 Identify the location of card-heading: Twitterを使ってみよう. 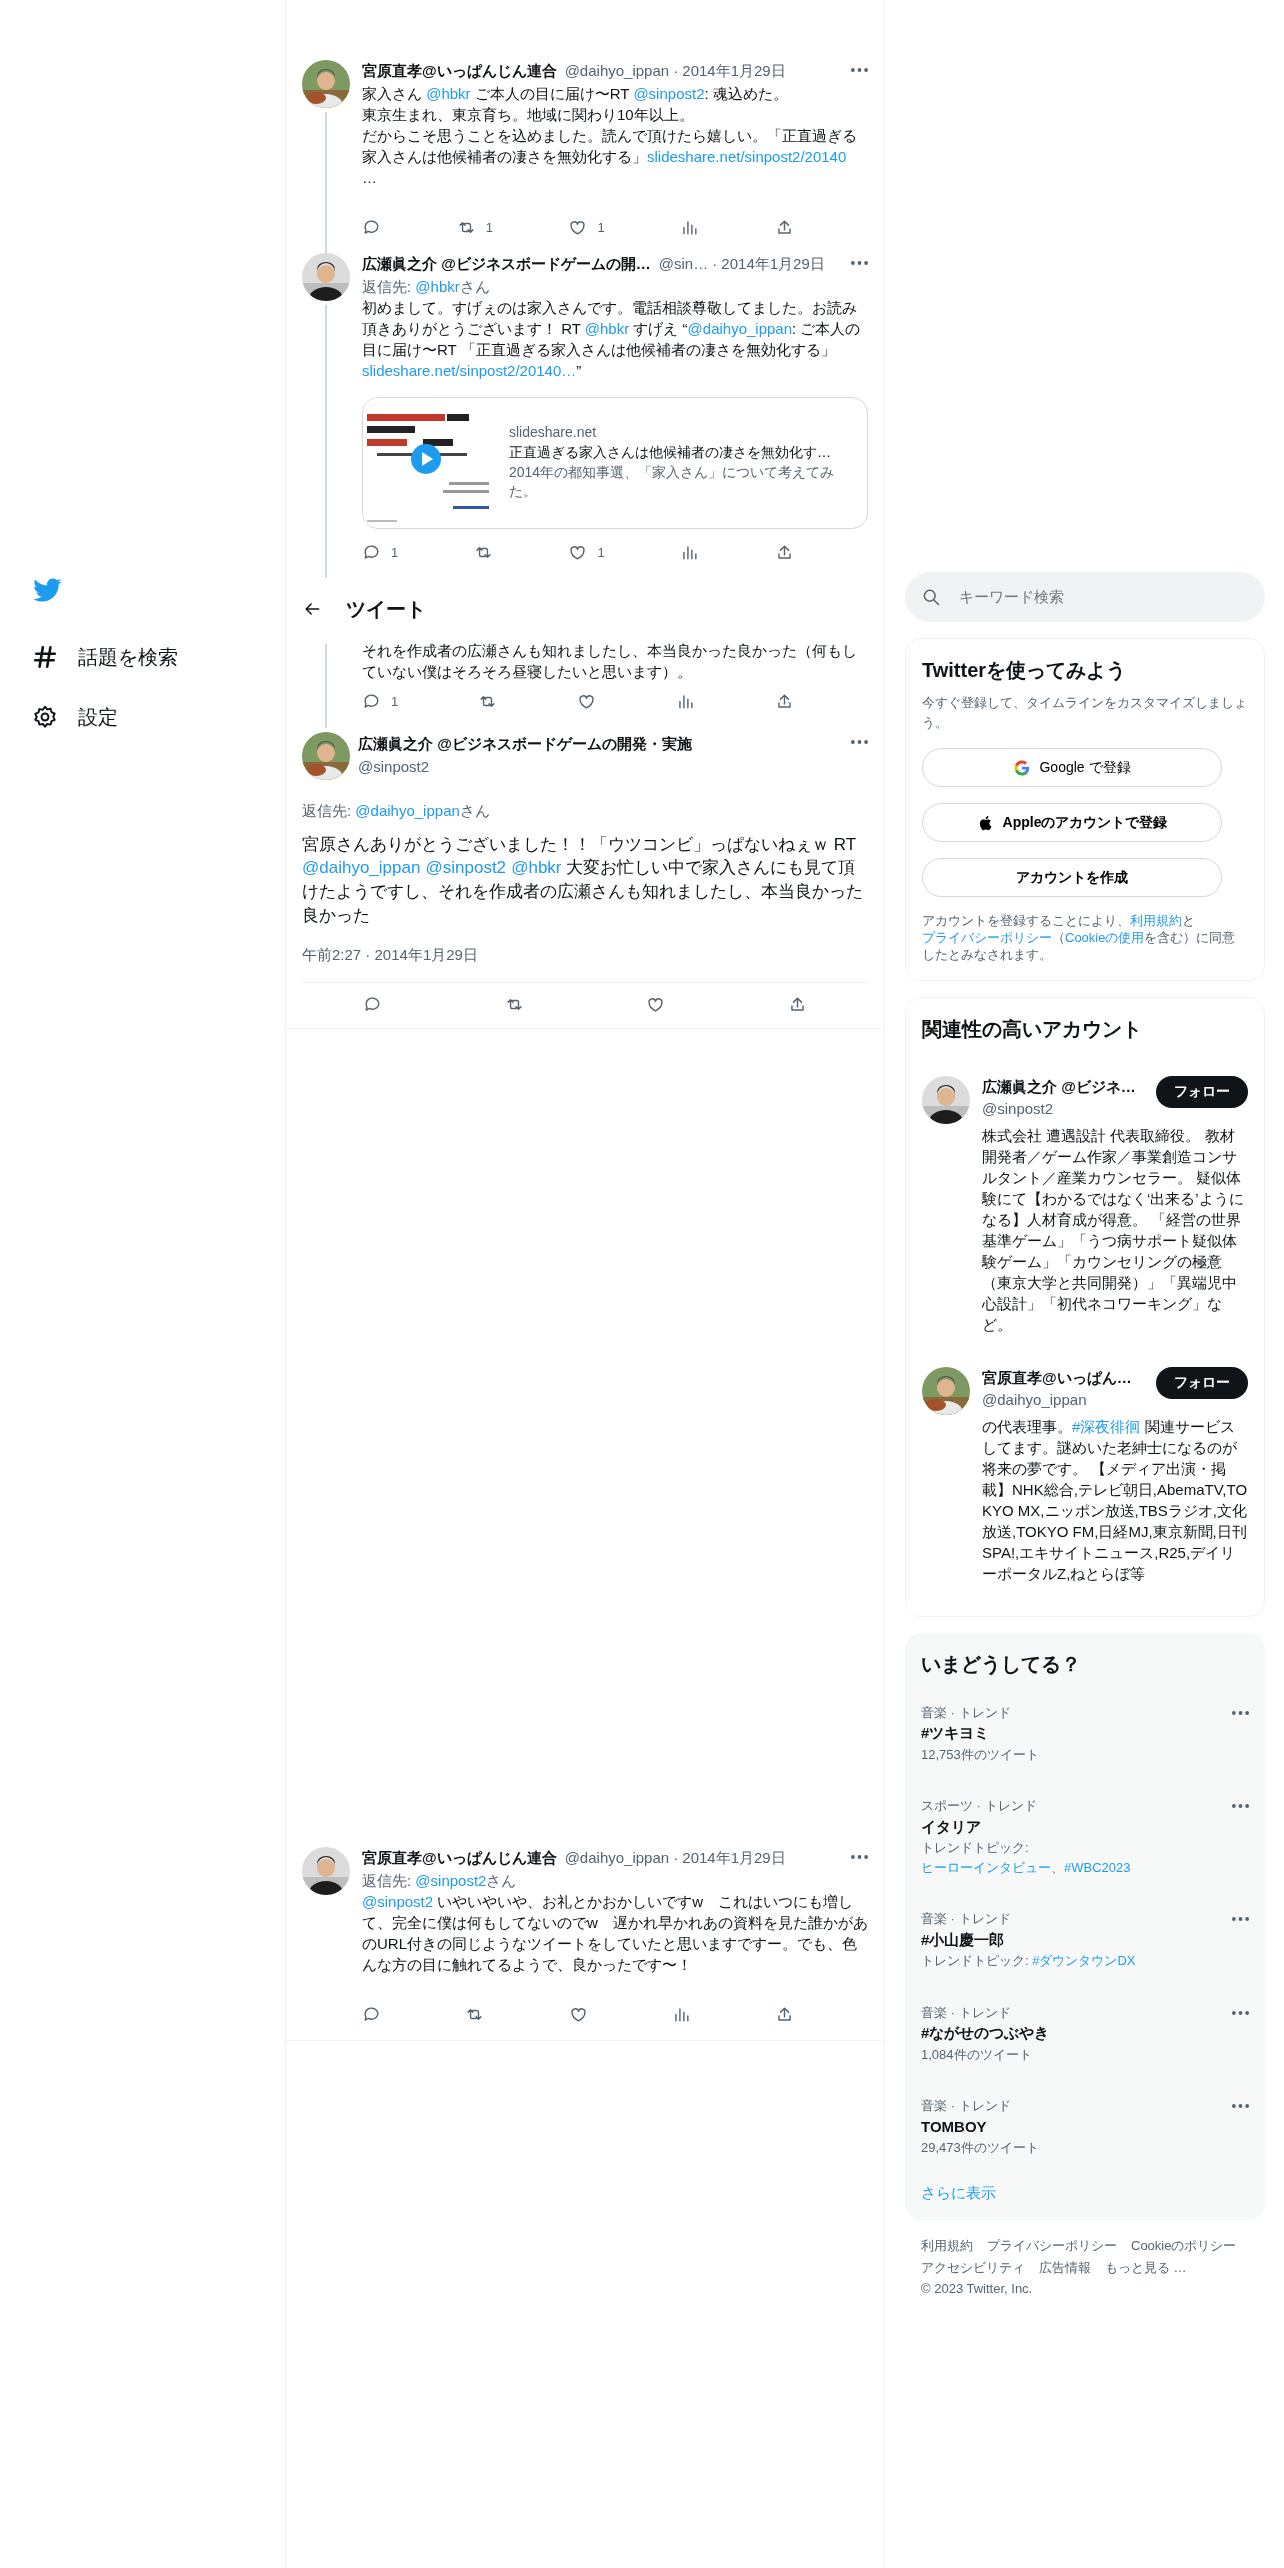
(1025, 670).